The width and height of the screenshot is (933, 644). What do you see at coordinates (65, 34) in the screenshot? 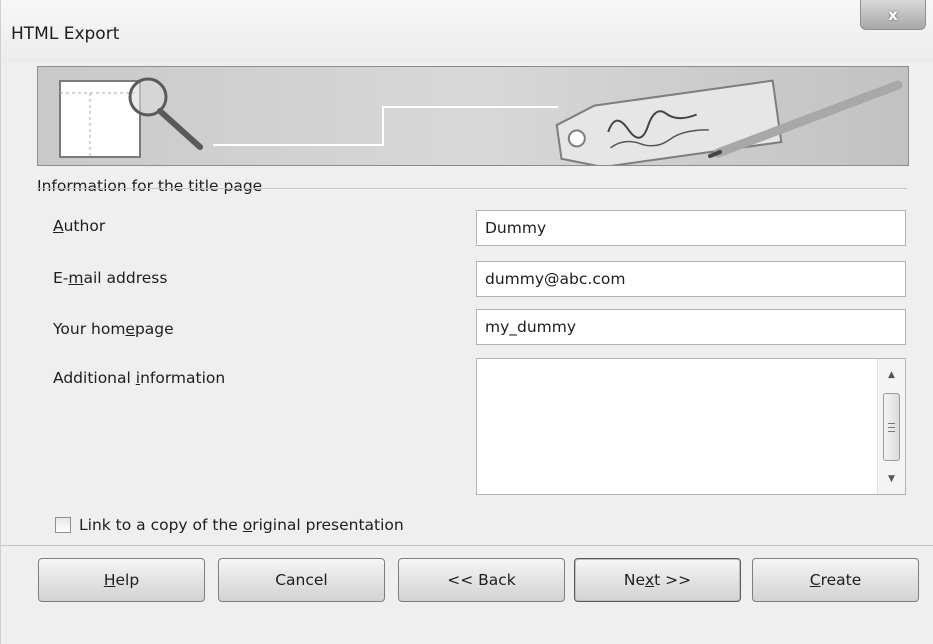
I see `window-title: HTML Export` at bounding box center [65, 34].